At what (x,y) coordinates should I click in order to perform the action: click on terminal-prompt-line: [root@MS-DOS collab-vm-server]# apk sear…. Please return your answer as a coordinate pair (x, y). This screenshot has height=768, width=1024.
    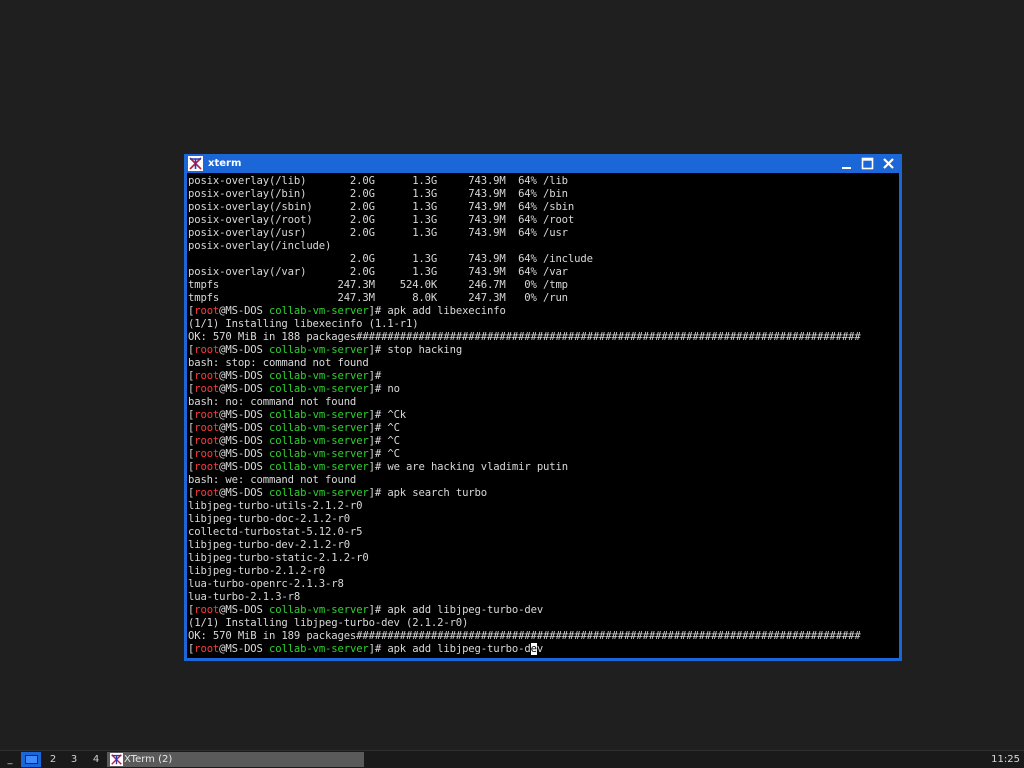
    Looking at the image, I should click on (524, 493).